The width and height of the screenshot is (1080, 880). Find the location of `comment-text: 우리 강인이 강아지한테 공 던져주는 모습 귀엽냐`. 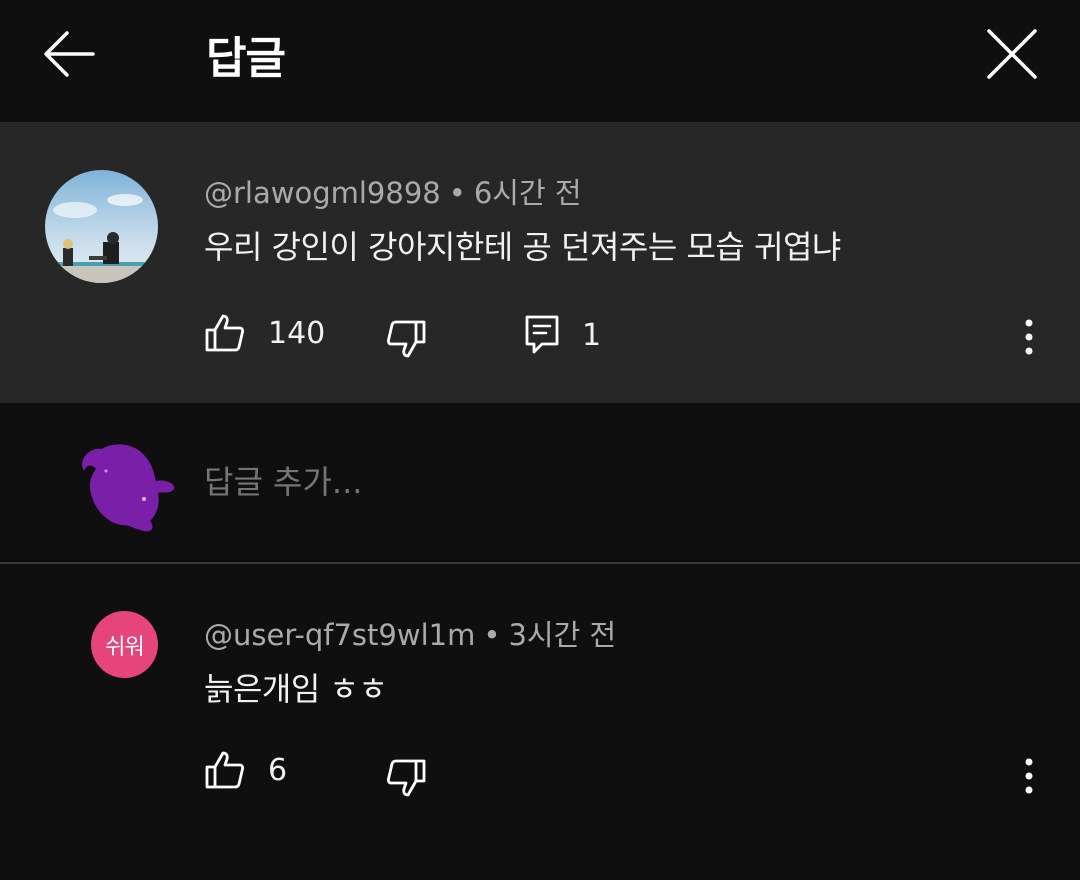

comment-text: 우리 강인이 강아지한테 공 던져주는 모습 귀엽냐 is located at coordinates (522, 247).